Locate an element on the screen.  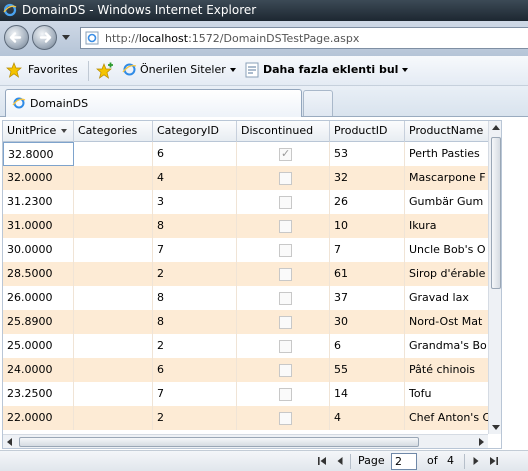
first-page-icon is located at coordinates (322, 461).